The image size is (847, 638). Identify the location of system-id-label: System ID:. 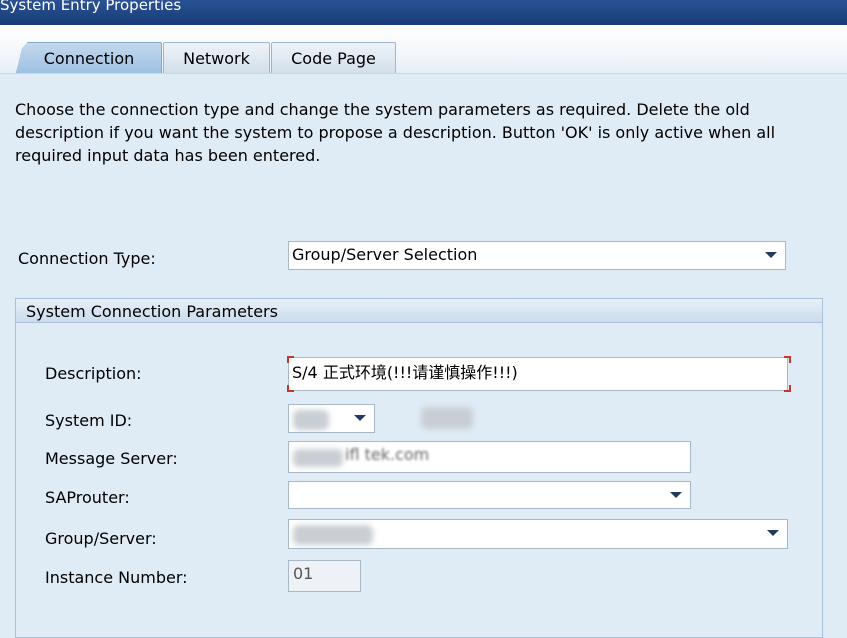
(89, 420).